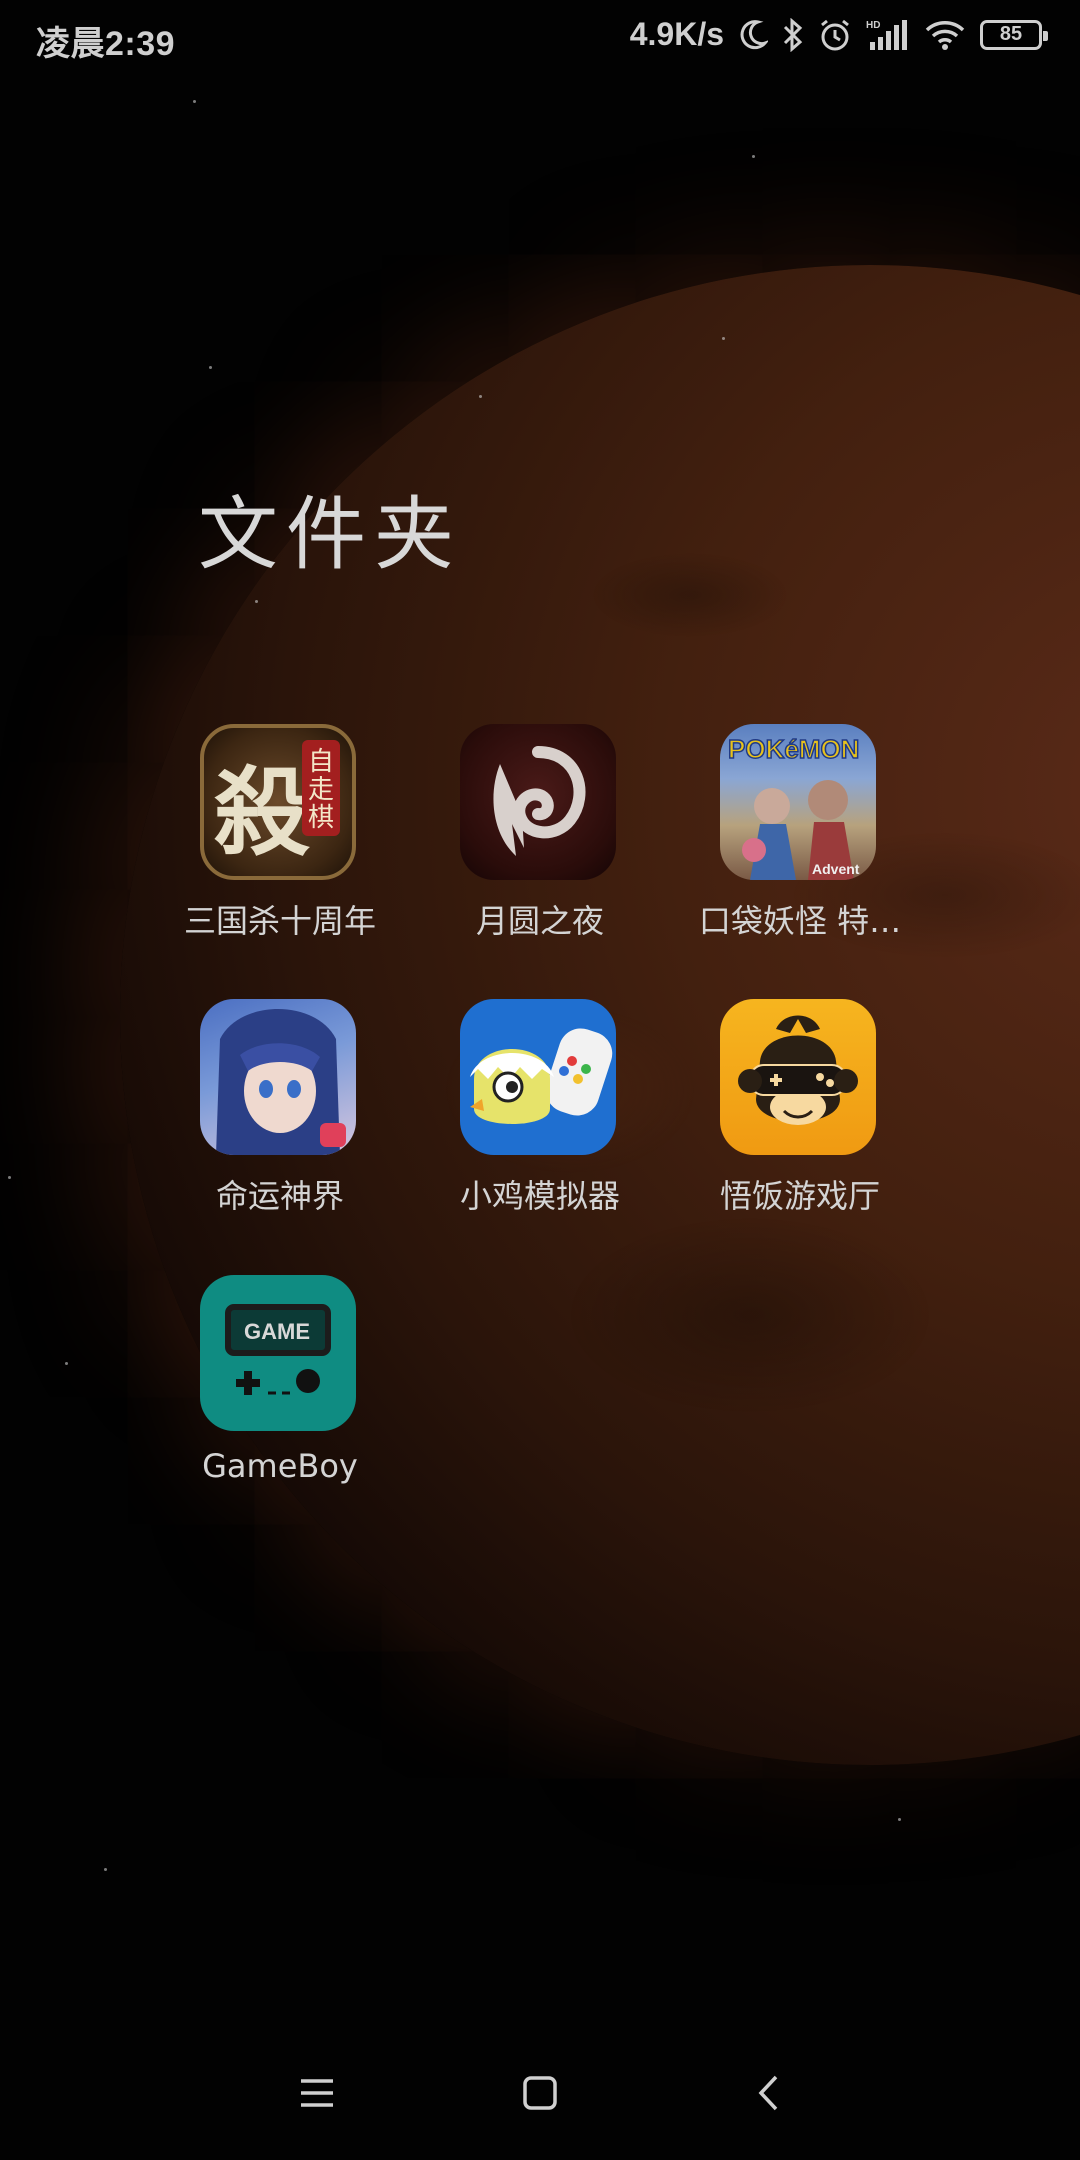  What do you see at coordinates (676, 34) in the screenshot?
I see `network-speed: 4.9K/s` at bounding box center [676, 34].